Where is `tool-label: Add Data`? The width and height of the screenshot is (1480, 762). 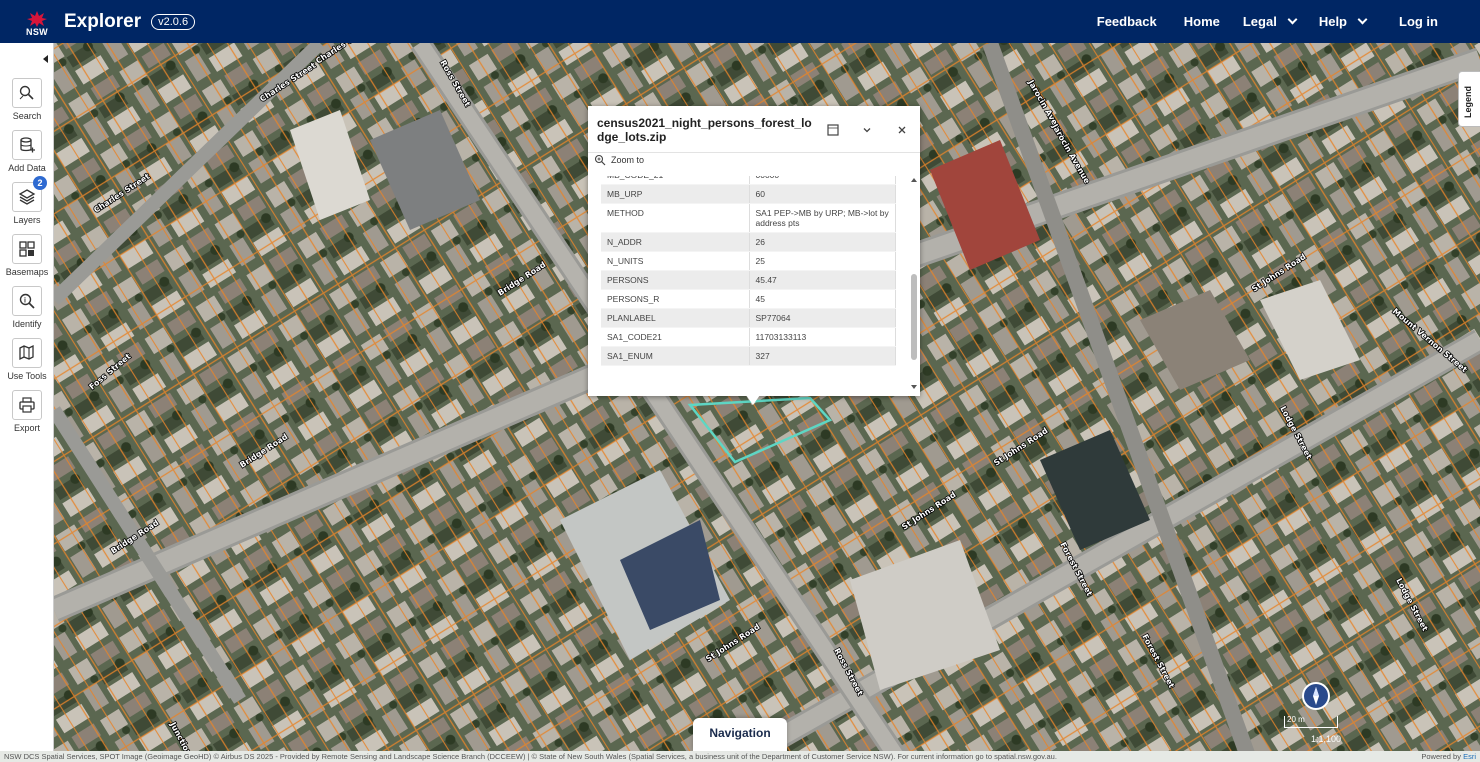 tool-label: Add Data is located at coordinates (27, 168).